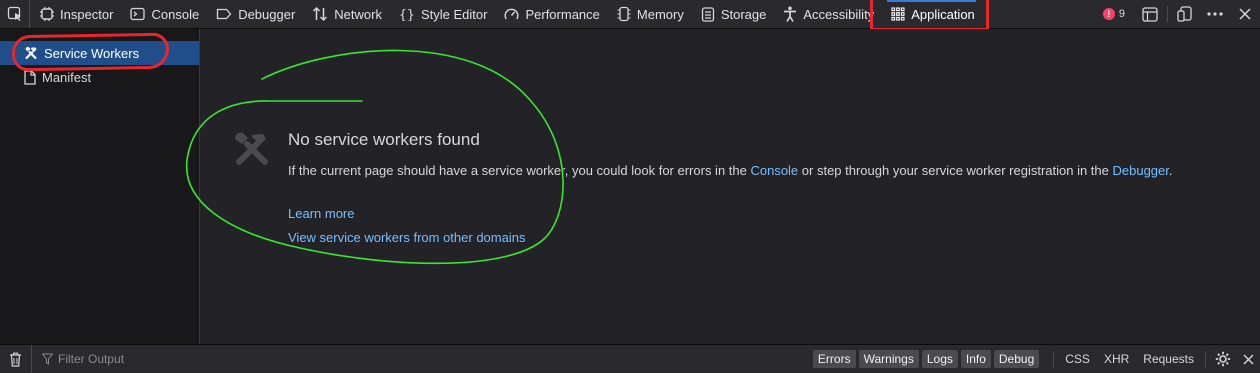 The image size is (1260, 373). What do you see at coordinates (251, 148) in the screenshot?
I see `service-worker-hammer-wrench-icon` at bounding box center [251, 148].